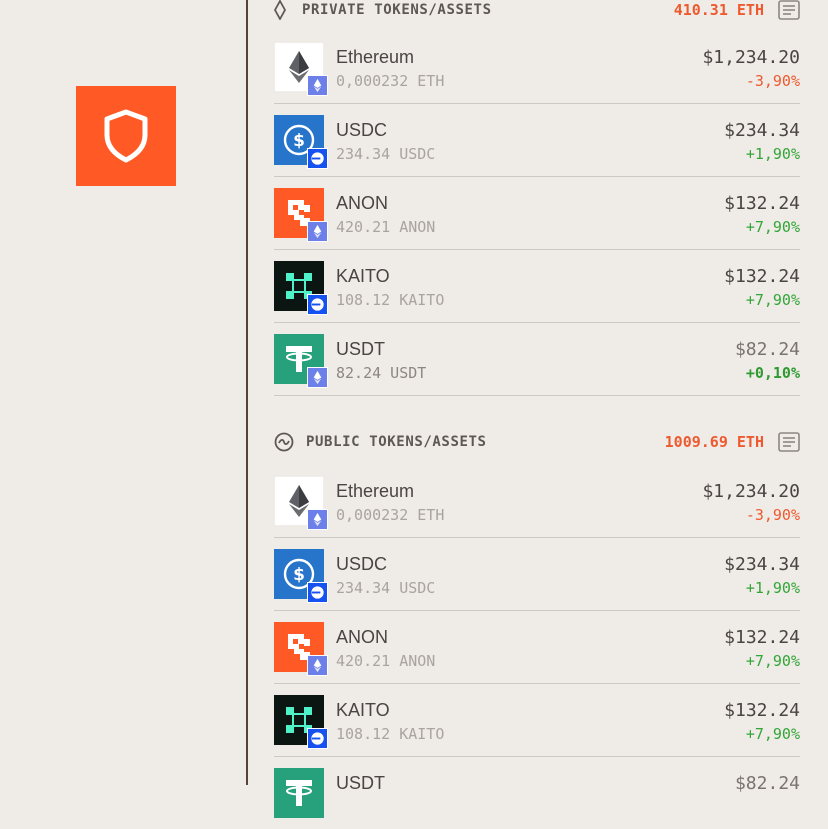  I want to click on section-title: PUBLIC TOKENS/ASSETS, so click(396, 442).